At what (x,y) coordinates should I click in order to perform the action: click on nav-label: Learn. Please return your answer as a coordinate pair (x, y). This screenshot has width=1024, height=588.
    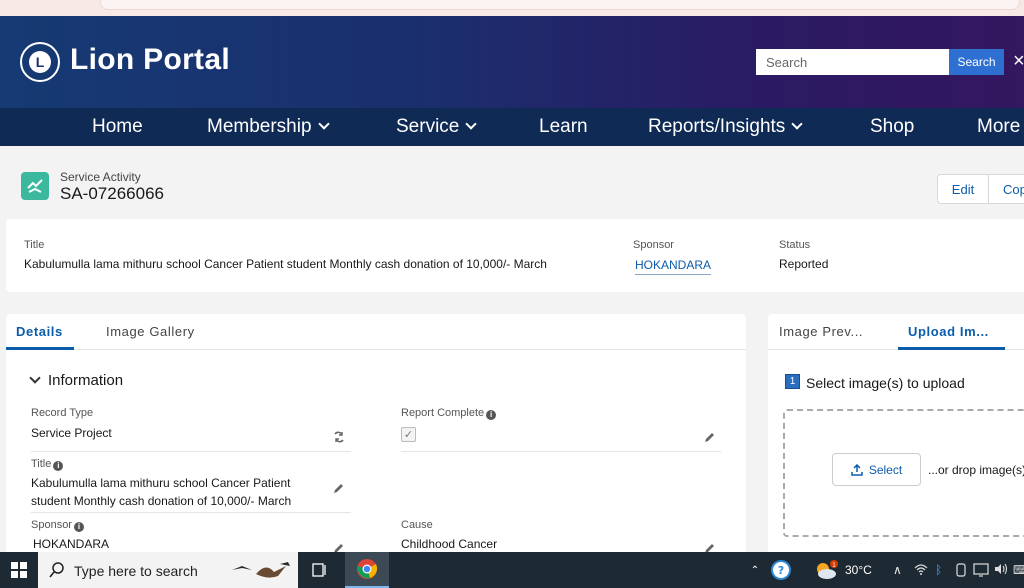
    Looking at the image, I should click on (563, 126).